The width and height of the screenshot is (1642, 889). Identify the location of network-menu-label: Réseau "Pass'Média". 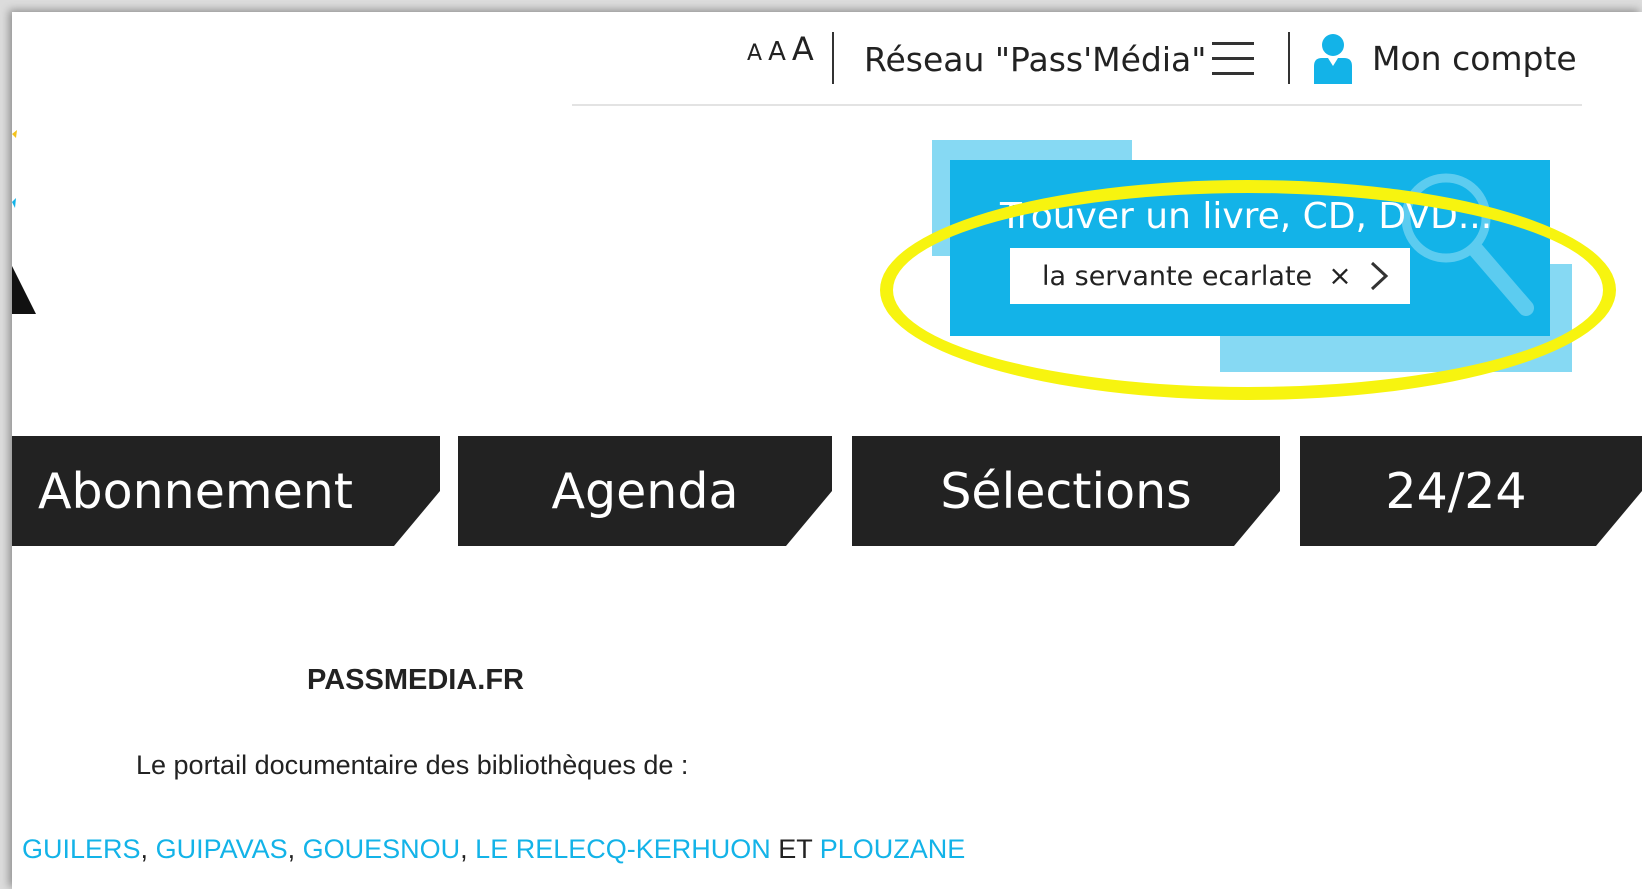
(1035, 59).